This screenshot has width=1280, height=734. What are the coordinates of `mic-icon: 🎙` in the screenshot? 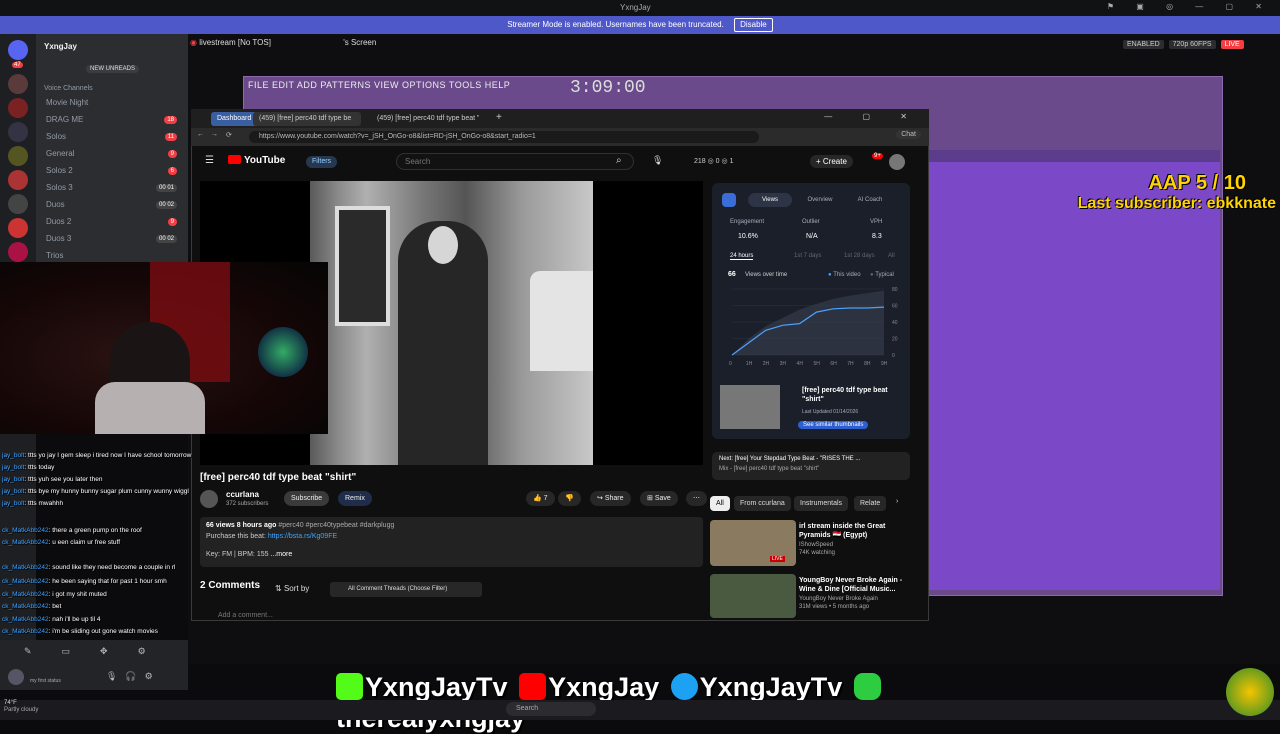 It's located at (657, 160).